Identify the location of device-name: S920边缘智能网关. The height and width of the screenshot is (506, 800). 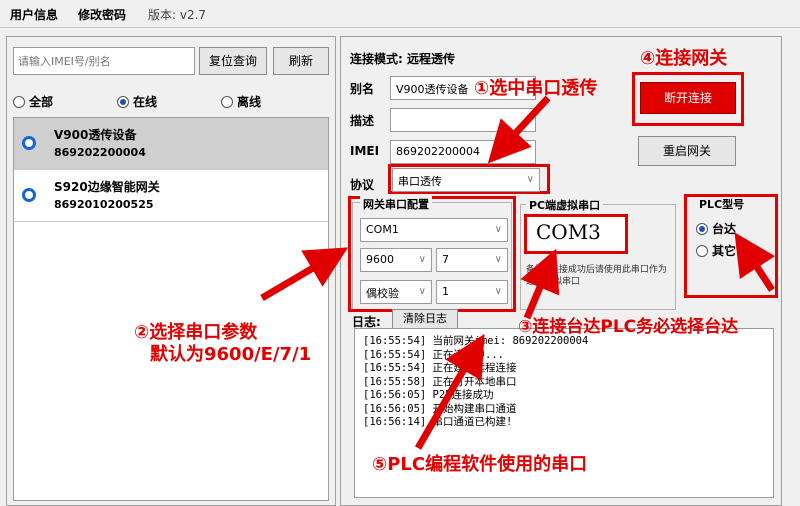
(107, 187).